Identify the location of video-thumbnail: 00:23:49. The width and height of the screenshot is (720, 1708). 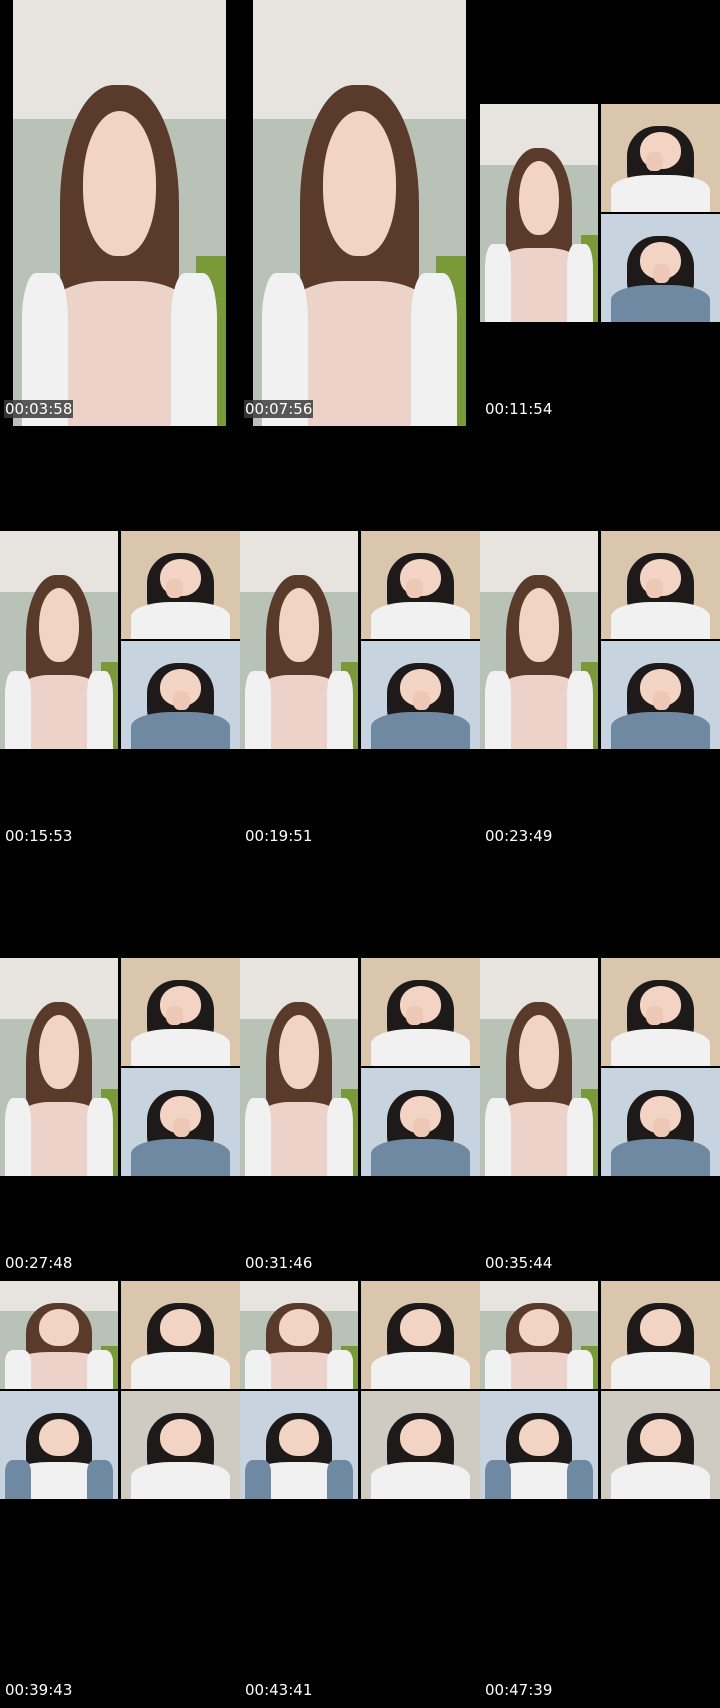
(600, 640).